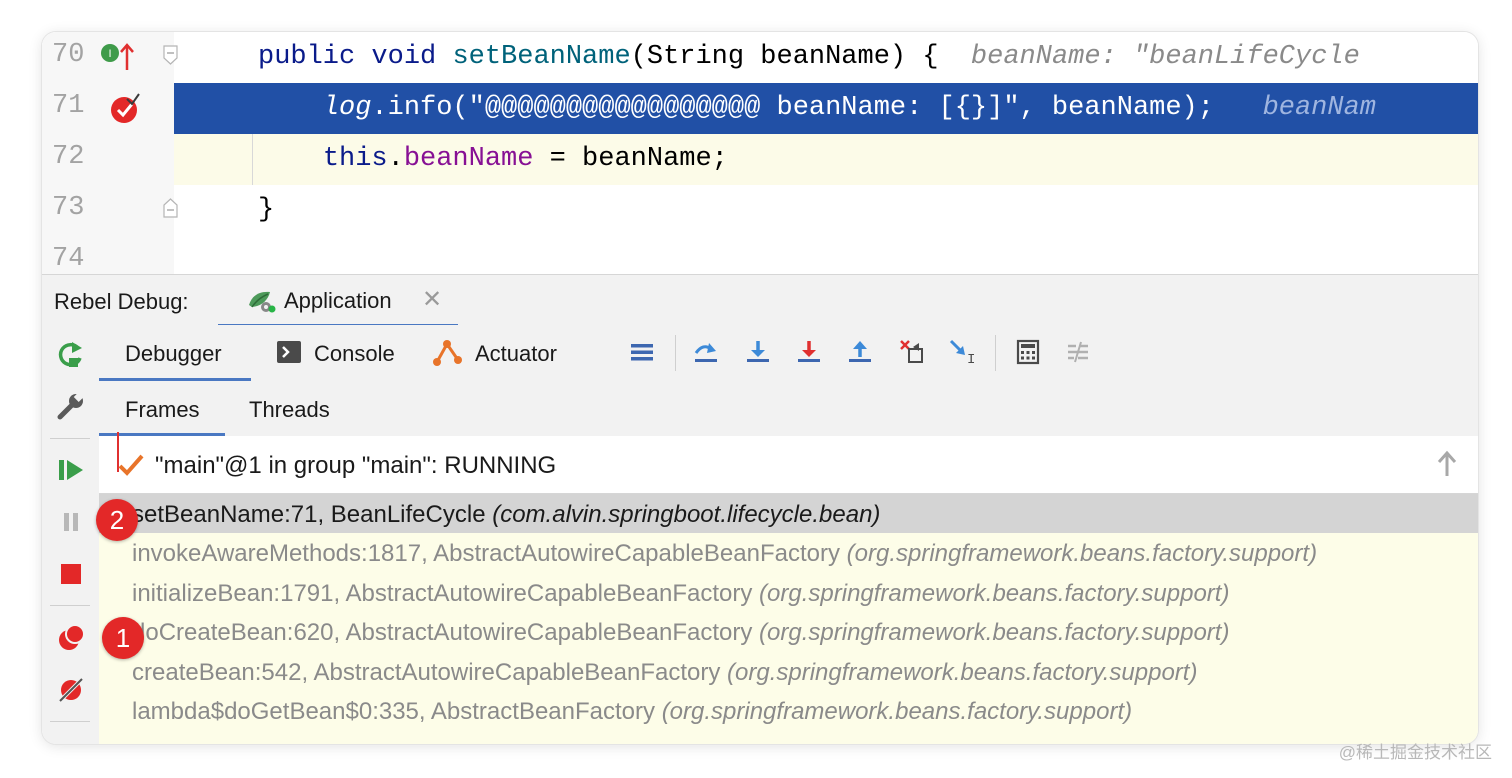 The image size is (1512, 778). Describe the element at coordinates (71, 470) in the screenshot. I see `resume-program-icon` at that location.